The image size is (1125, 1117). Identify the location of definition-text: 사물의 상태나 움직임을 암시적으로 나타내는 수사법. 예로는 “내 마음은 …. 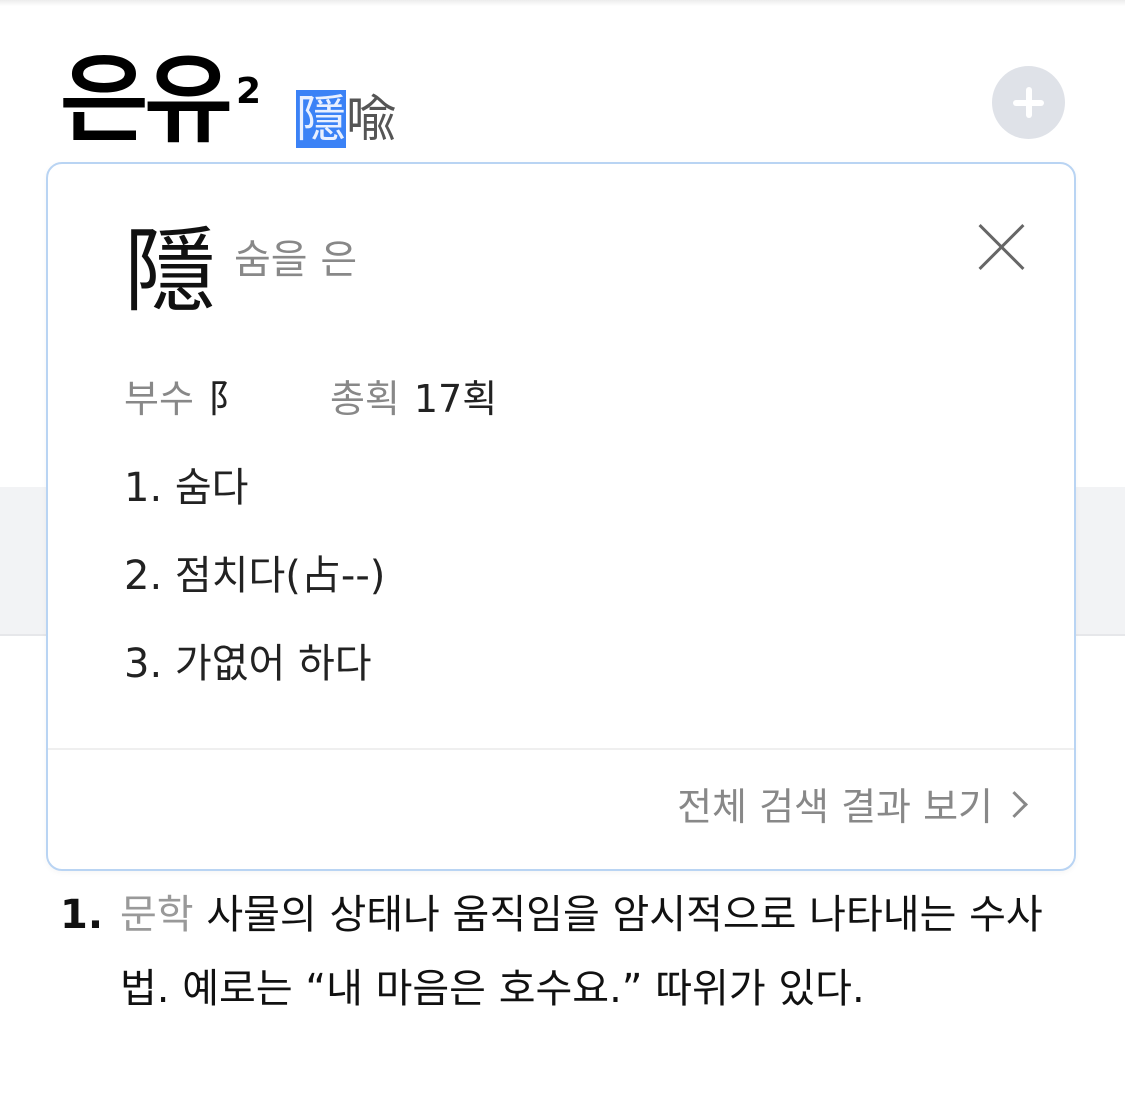
(581, 952).